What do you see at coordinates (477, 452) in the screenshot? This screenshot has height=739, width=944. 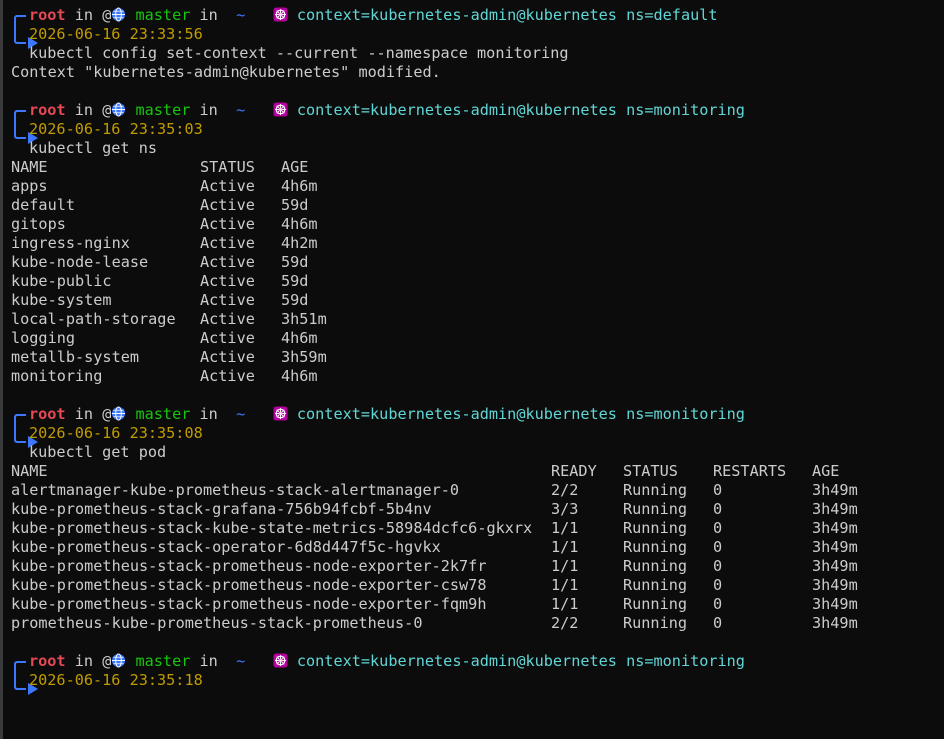 I see `command-line: kubectl get pod` at bounding box center [477, 452].